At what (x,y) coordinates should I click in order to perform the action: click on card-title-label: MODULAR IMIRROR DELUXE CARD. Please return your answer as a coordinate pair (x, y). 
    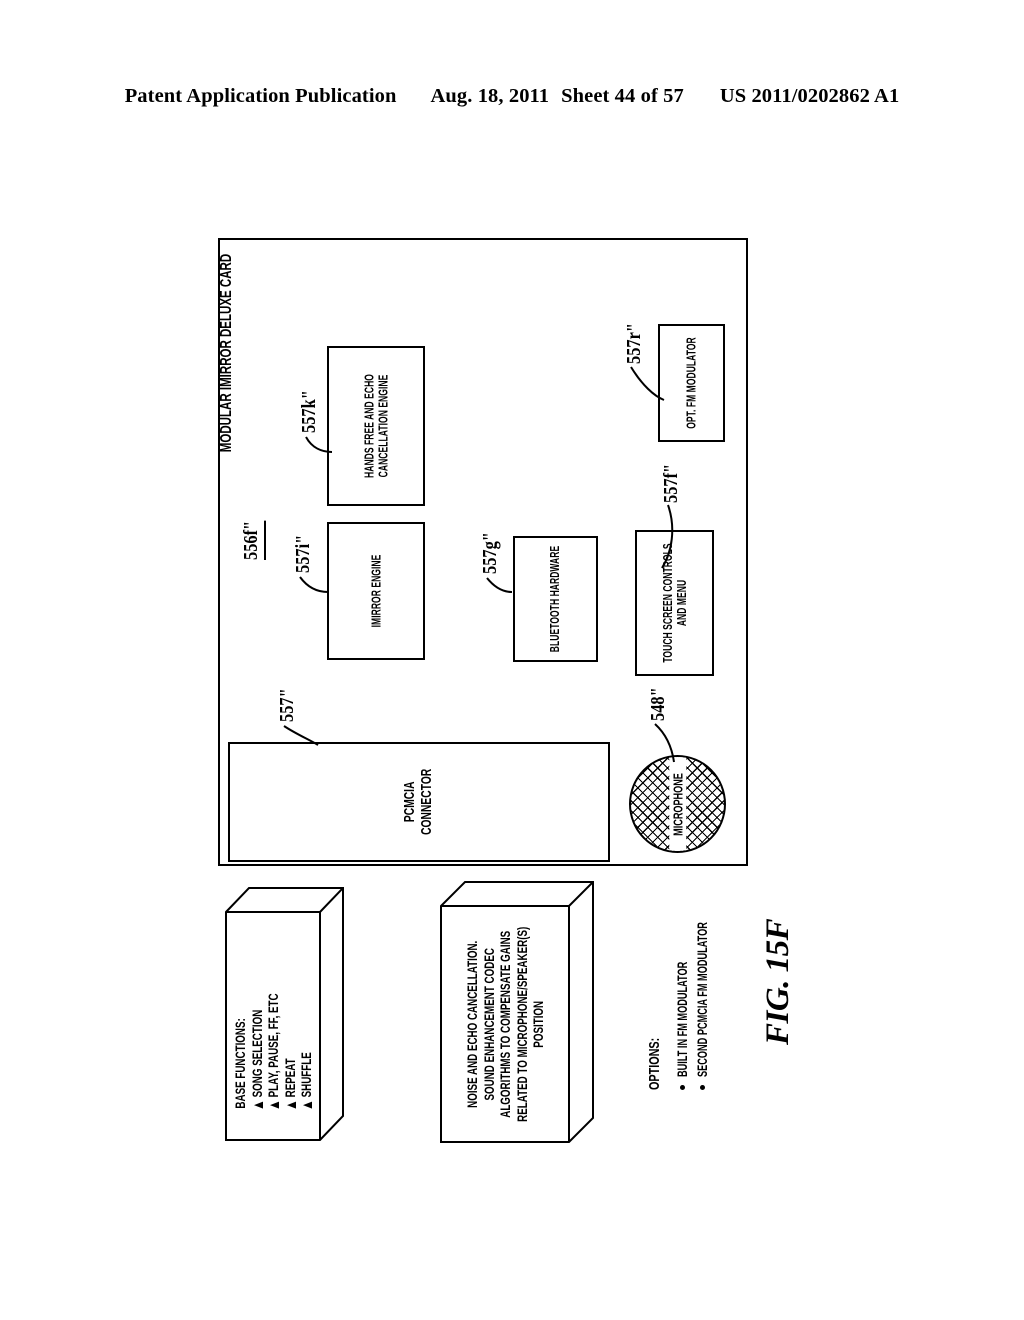
    Looking at the image, I should click on (227, 353).